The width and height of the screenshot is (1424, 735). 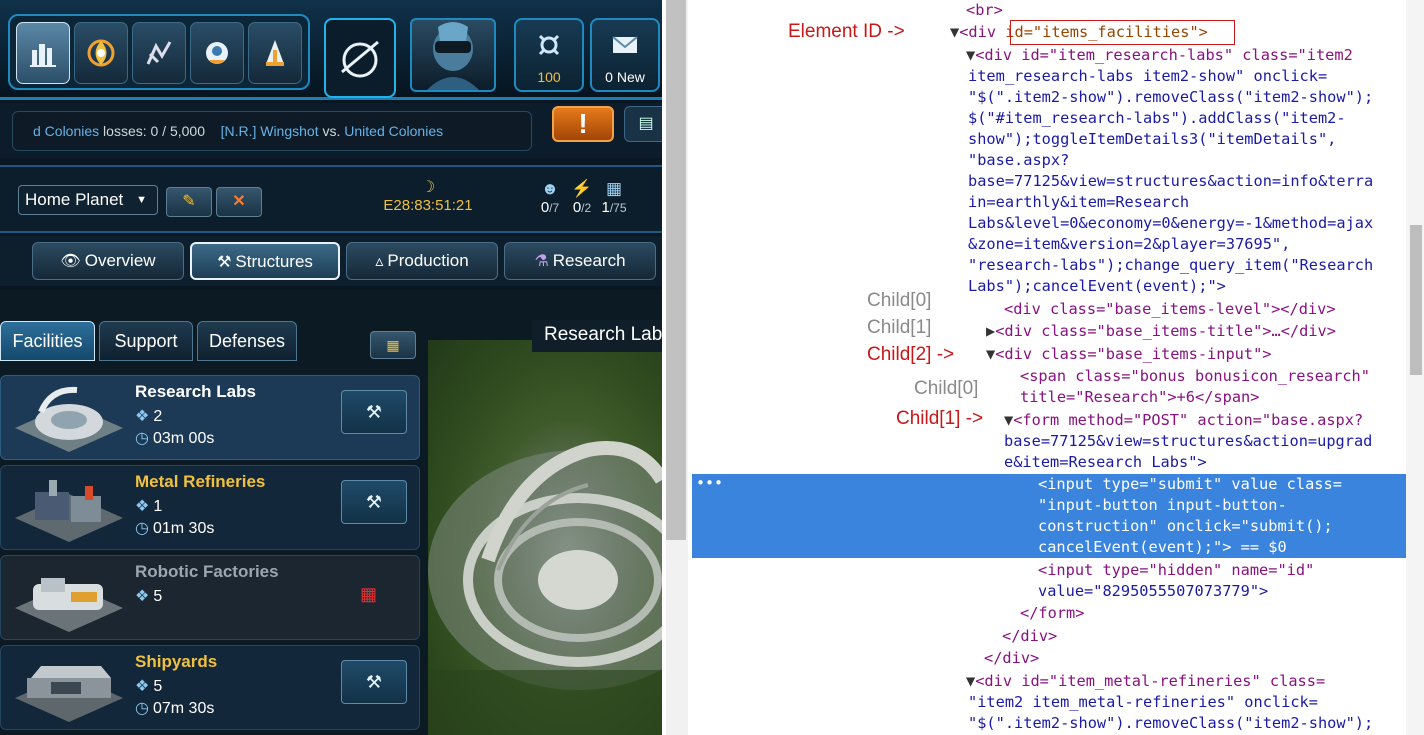 What do you see at coordinates (108, 261) in the screenshot?
I see `tab-overview: 👁 Overview` at bounding box center [108, 261].